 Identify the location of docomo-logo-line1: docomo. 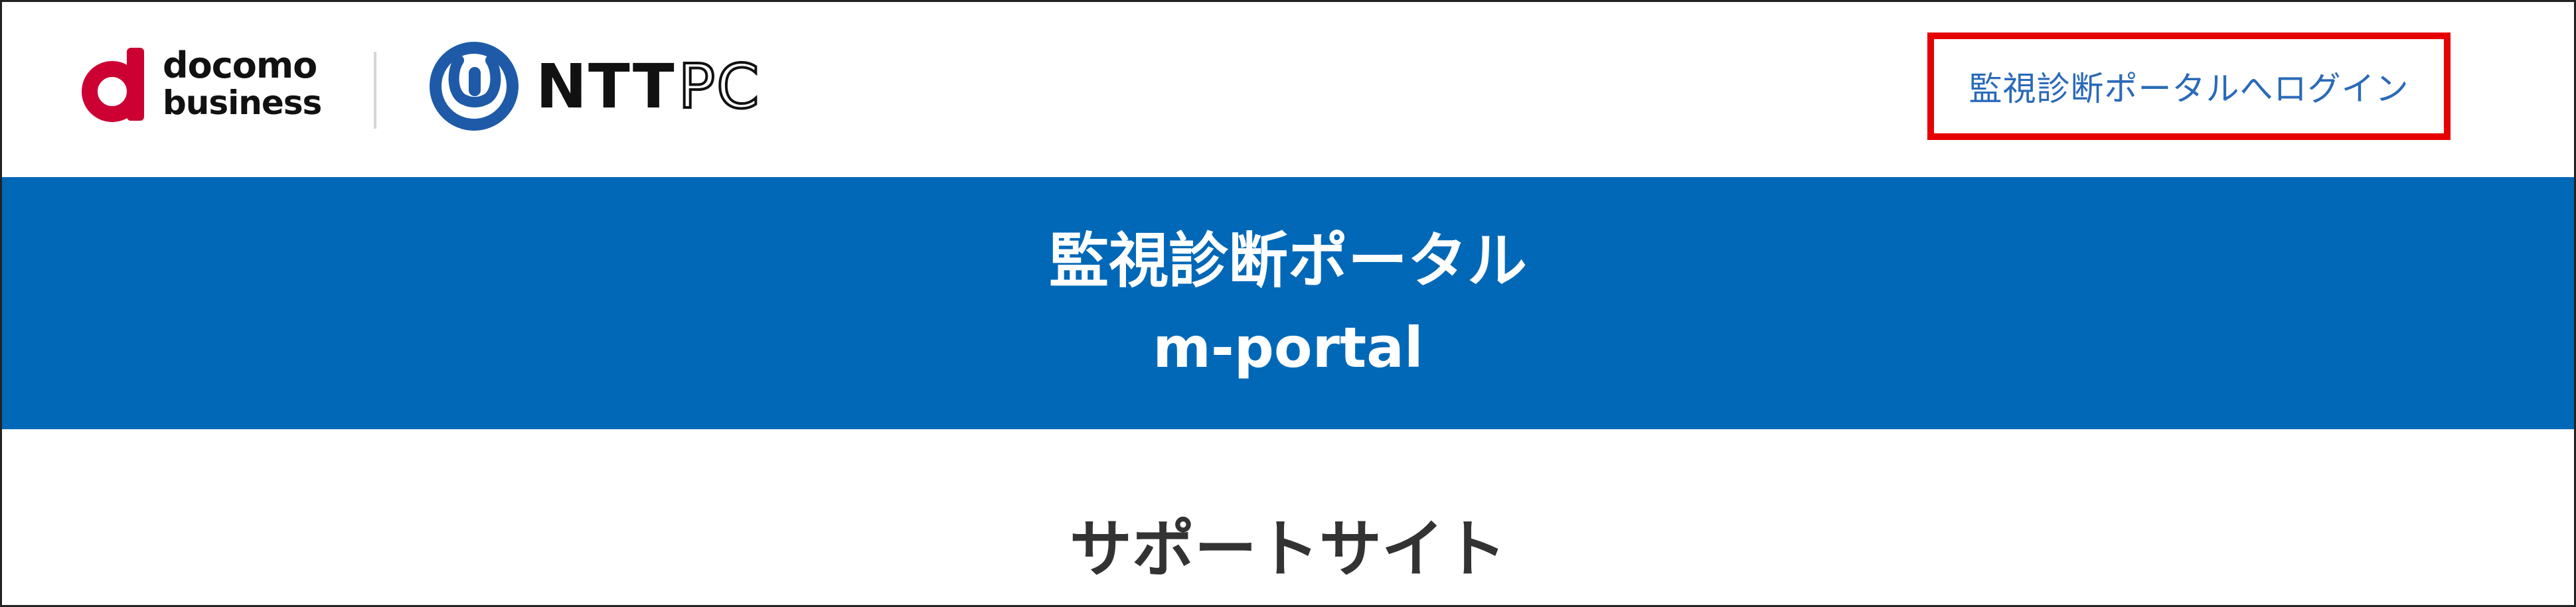
(240, 65).